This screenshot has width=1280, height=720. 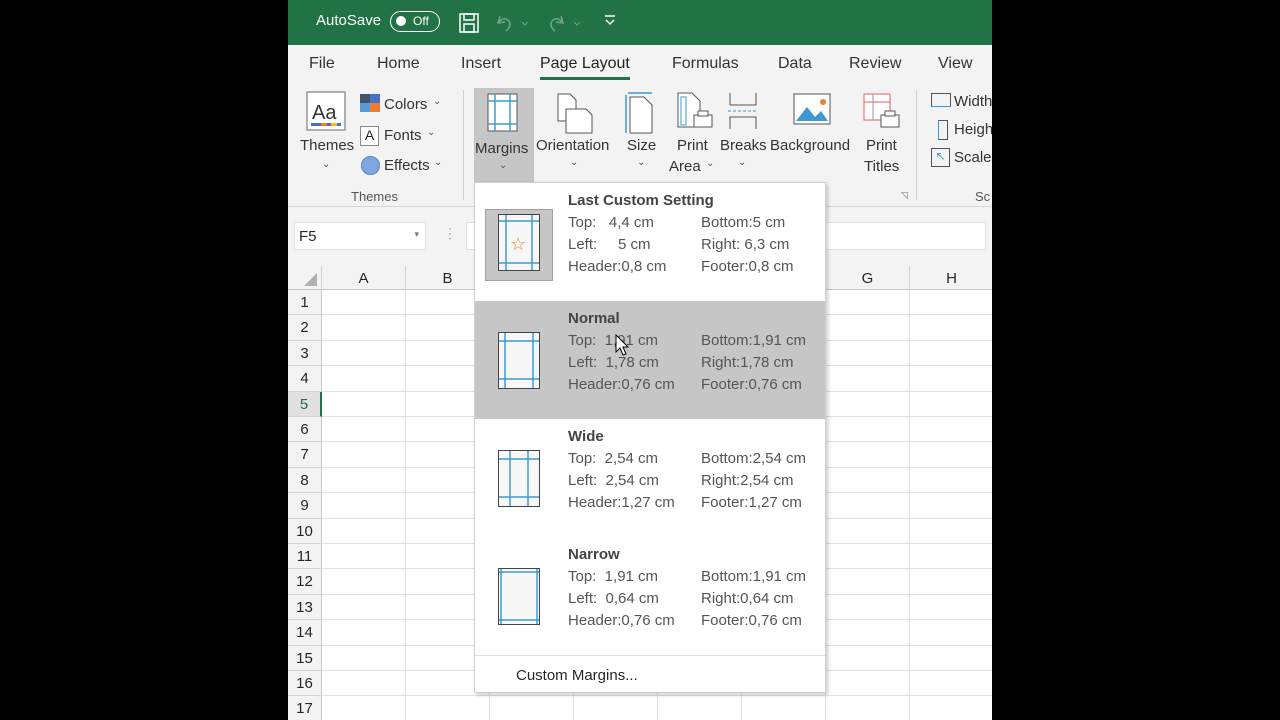 What do you see at coordinates (941, 100) in the screenshot?
I see `width-icon` at bounding box center [941, 100].